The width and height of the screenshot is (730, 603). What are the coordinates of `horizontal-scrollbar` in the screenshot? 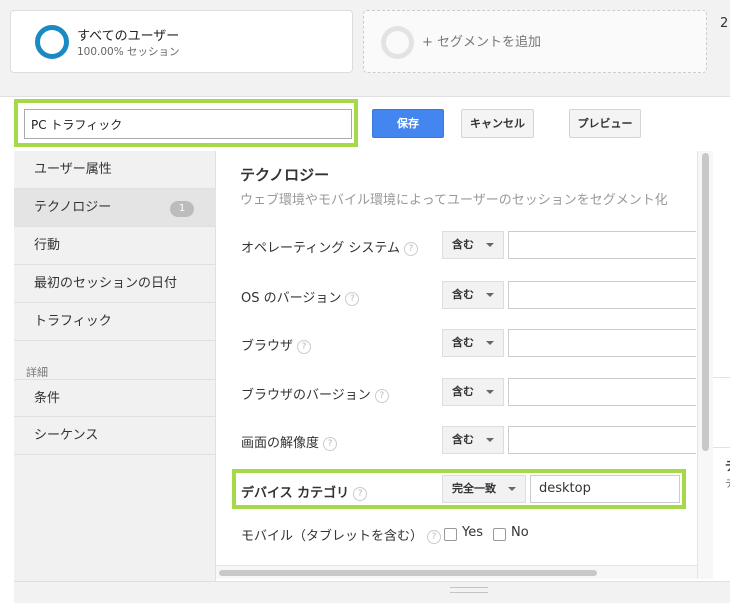 It's located at (456, 572).